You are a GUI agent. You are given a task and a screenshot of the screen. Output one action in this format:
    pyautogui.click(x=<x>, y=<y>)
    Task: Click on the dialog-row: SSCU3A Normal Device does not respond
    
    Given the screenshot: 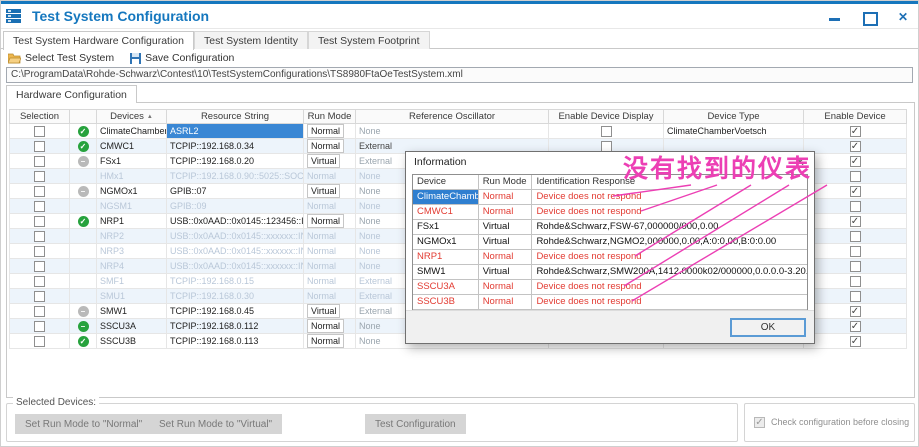 What is the action you would take?
    pyautogui.click(x=610, y=287)
    